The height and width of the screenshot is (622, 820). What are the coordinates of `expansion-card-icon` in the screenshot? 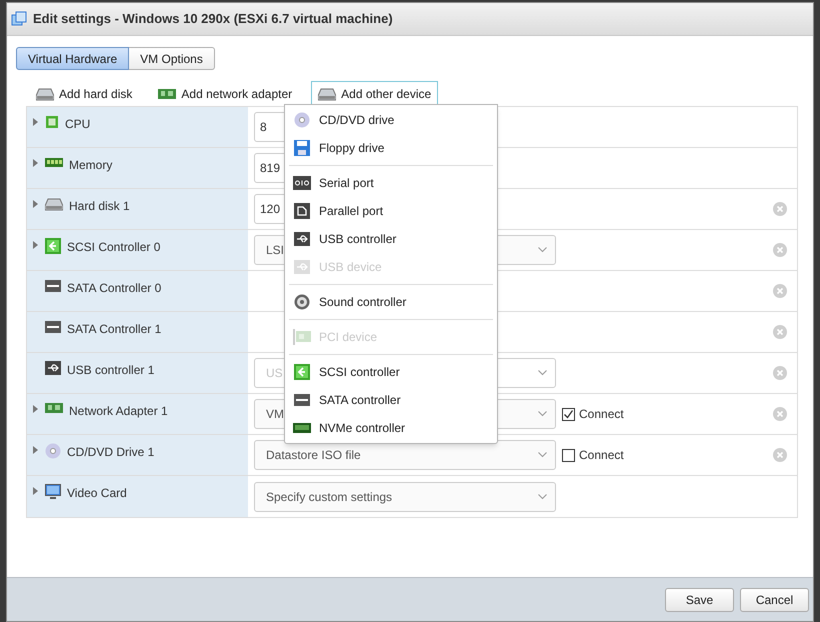 It's located at (302, 337).